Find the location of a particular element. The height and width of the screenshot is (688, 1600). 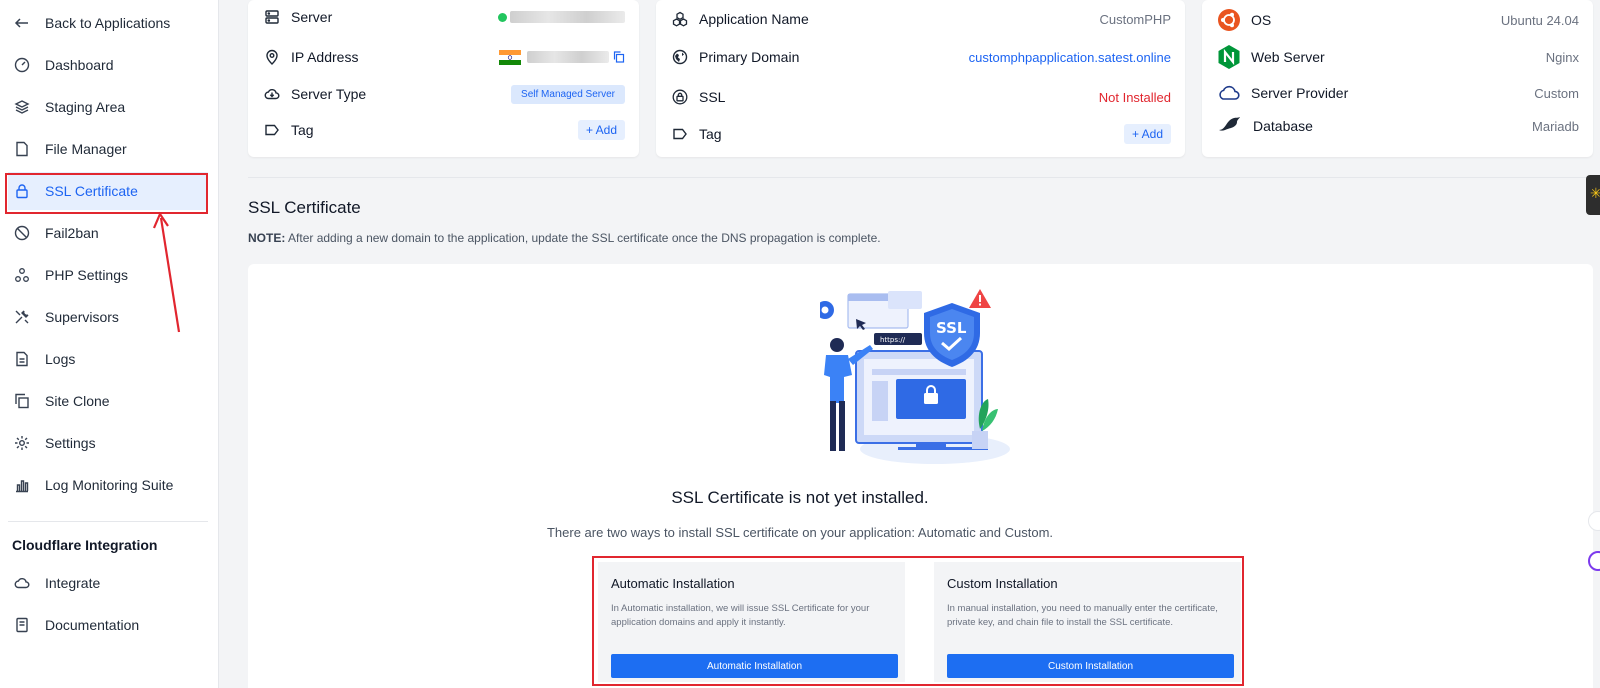

gear-icon is located at coordinates (22, 443).